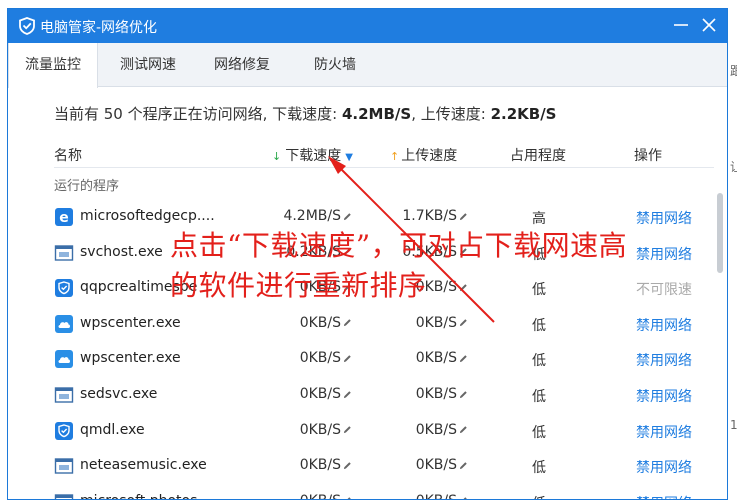  I want to click on tab-network-repair: 网络修复, so click(242, 65).